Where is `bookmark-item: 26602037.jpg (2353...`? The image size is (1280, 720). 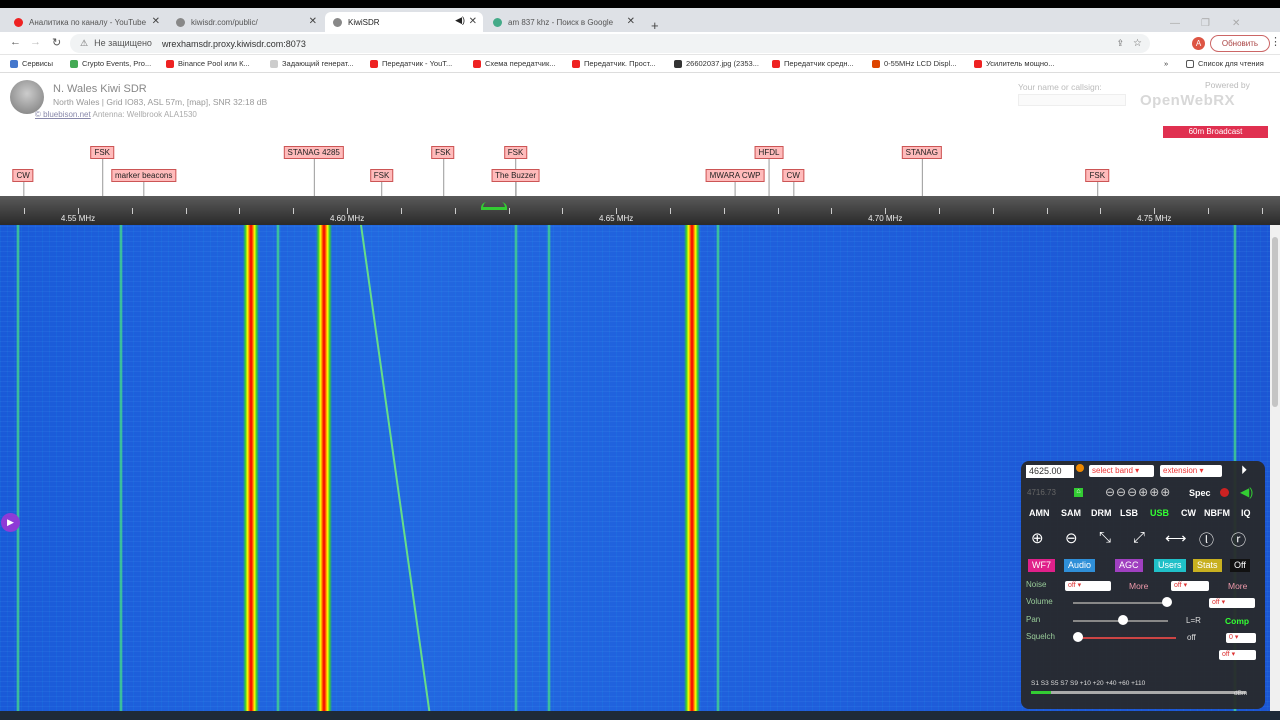 bookmark-item: 26602037.jpg (2353... is located at coordinates (716, 63).